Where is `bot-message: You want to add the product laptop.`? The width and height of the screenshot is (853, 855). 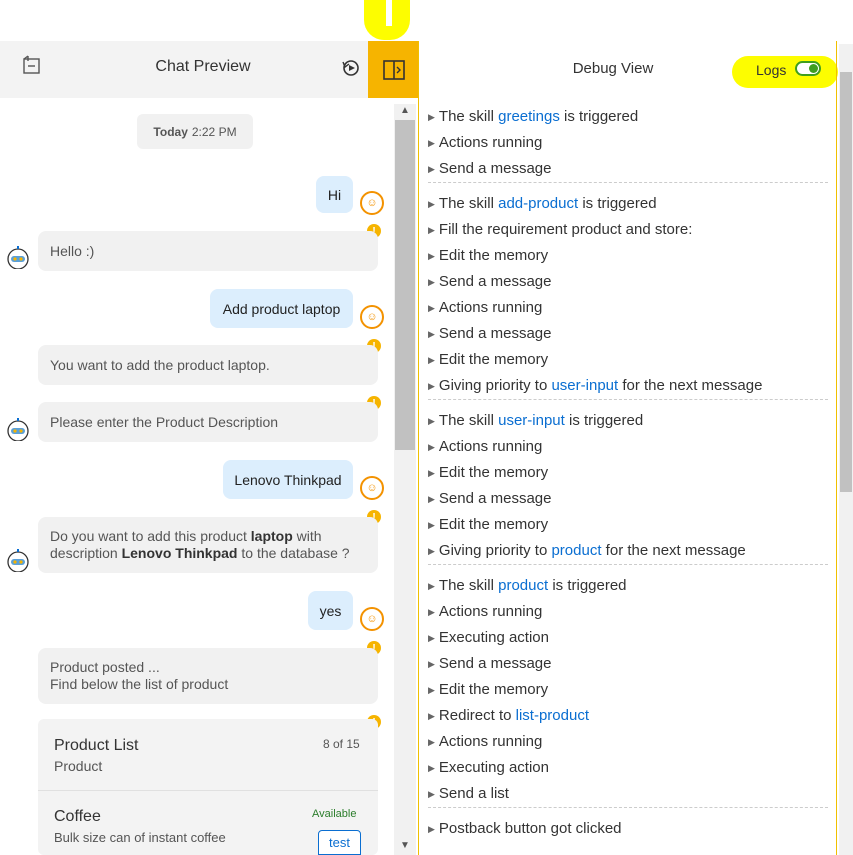 bot-message: You want to add the product laptop. is located at coordinates (208, 365).